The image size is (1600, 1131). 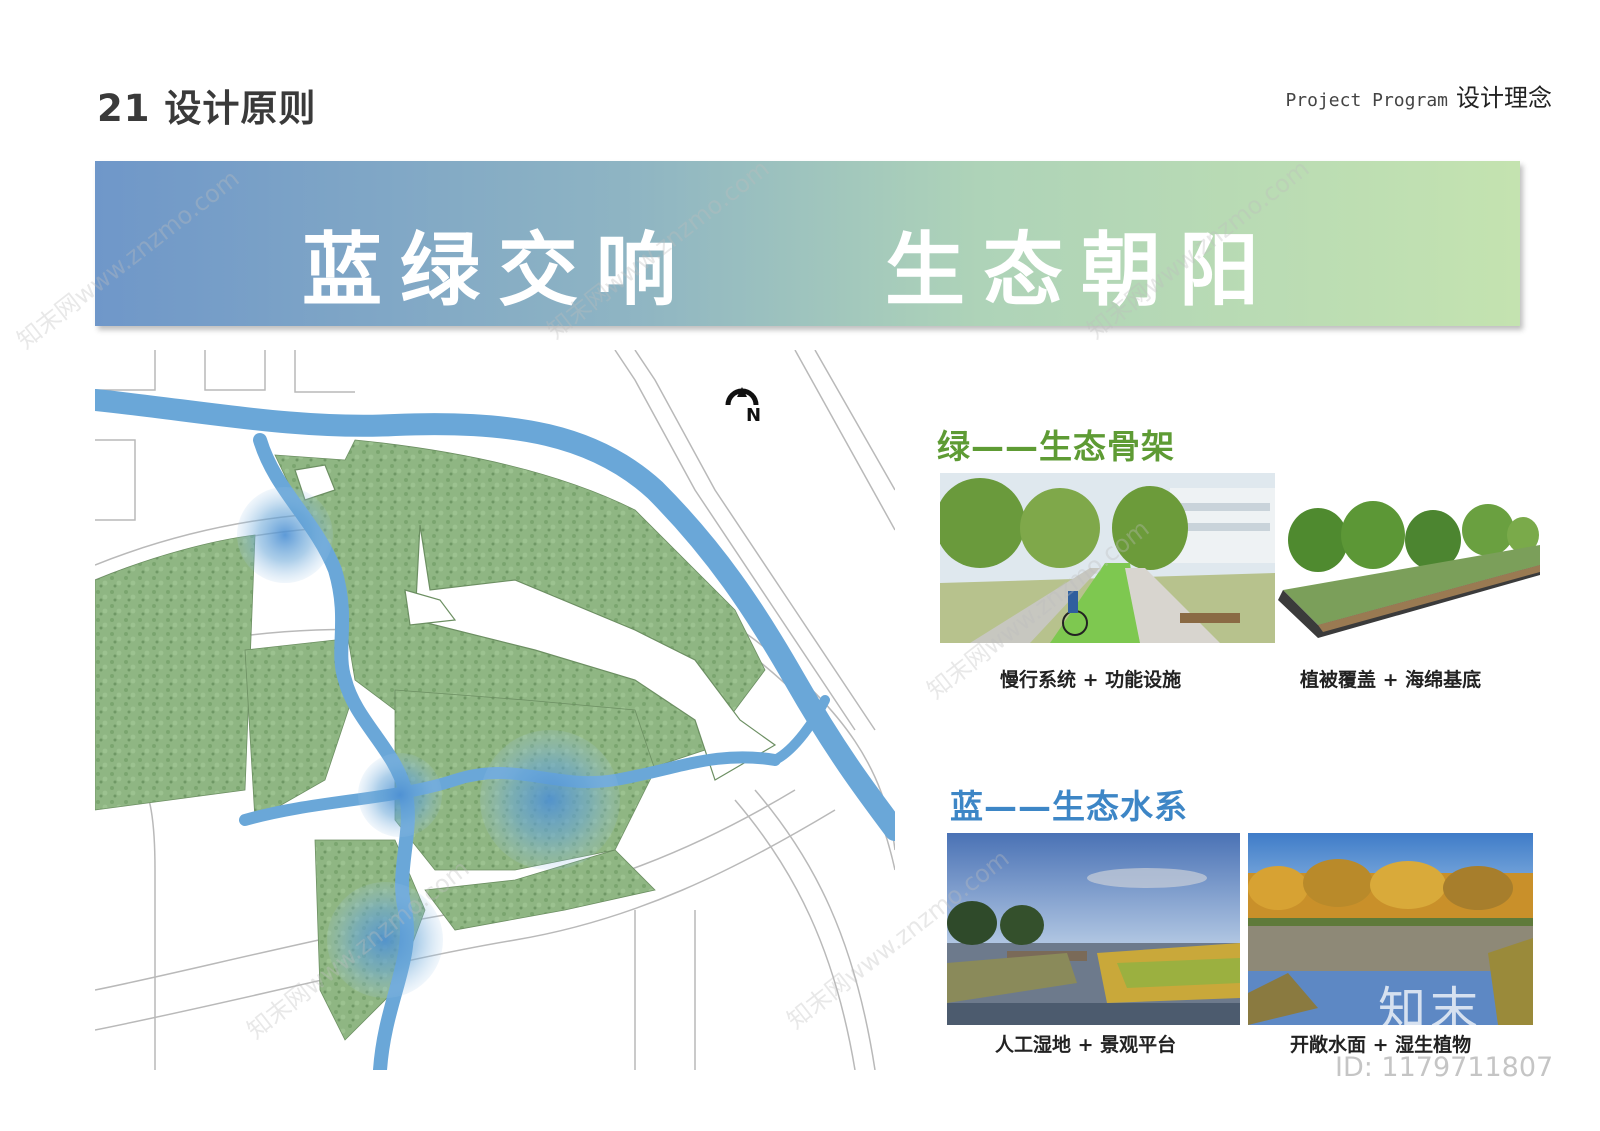 What do you see at coordinates (1366, 100) in the screenshot?
I see `header-subtitle-en: Project Program` at bounding box center [1366, 100].